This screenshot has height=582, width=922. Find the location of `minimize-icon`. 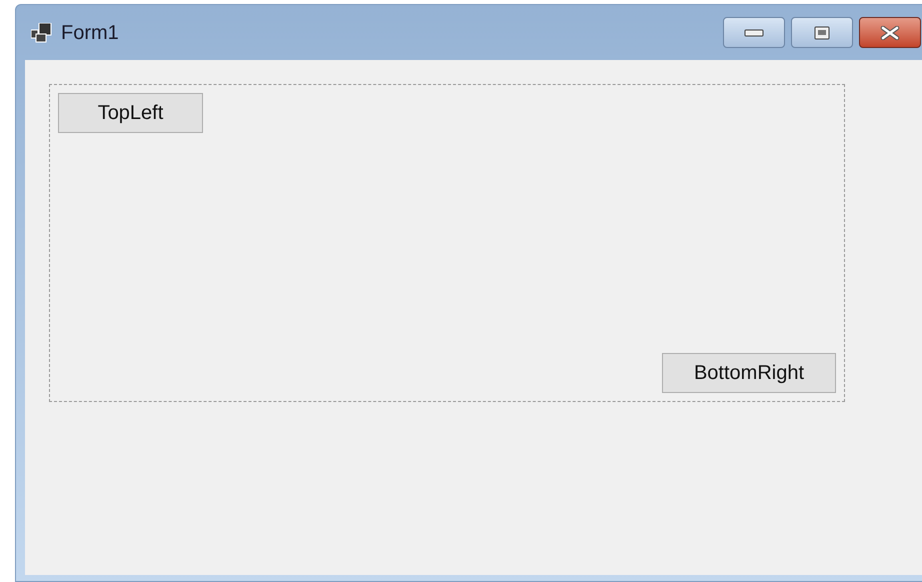

minimize-icon is located at coordinates (754, 32).